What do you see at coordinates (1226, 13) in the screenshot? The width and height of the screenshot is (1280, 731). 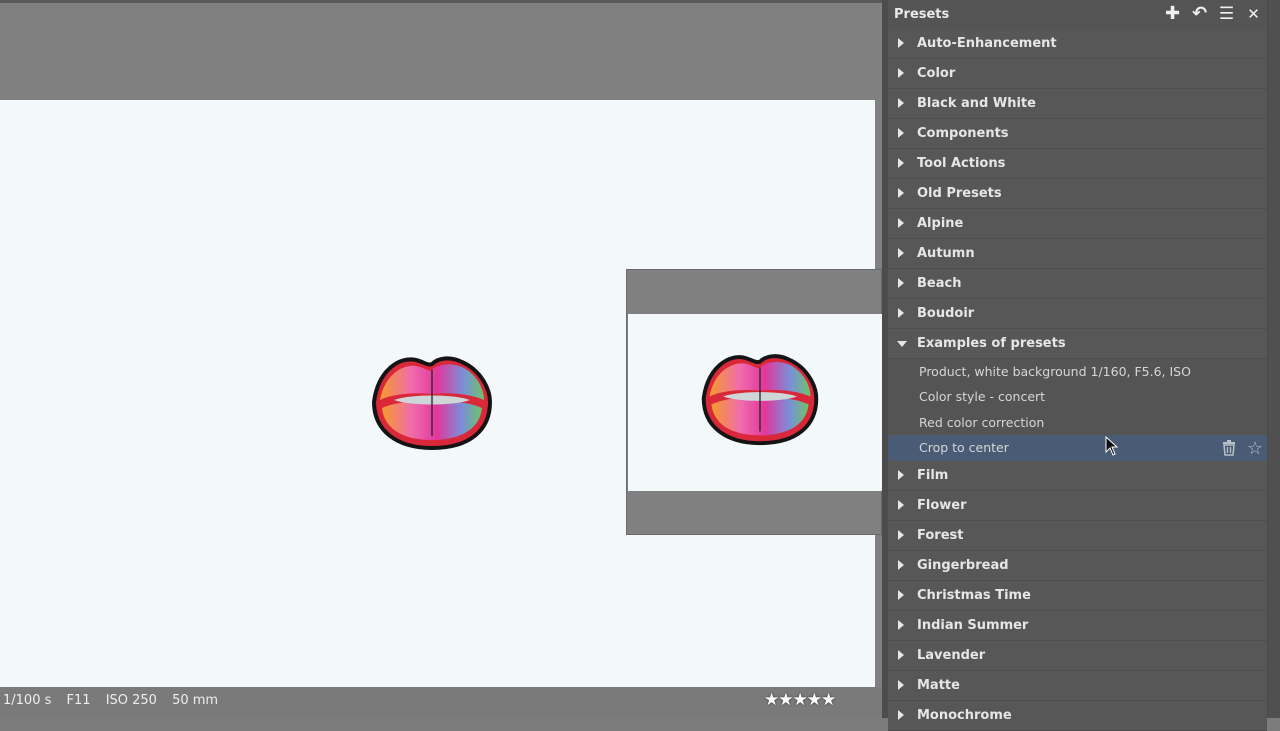 I see `menu-icon: ☰` at bounding box center [1226, 13].